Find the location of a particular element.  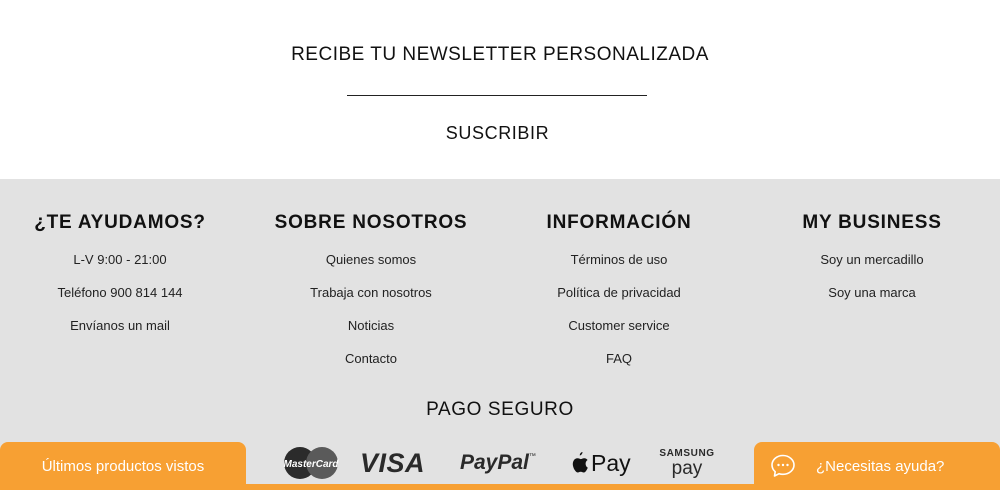

newsletter-email-input is located at coordinates (497, 86).